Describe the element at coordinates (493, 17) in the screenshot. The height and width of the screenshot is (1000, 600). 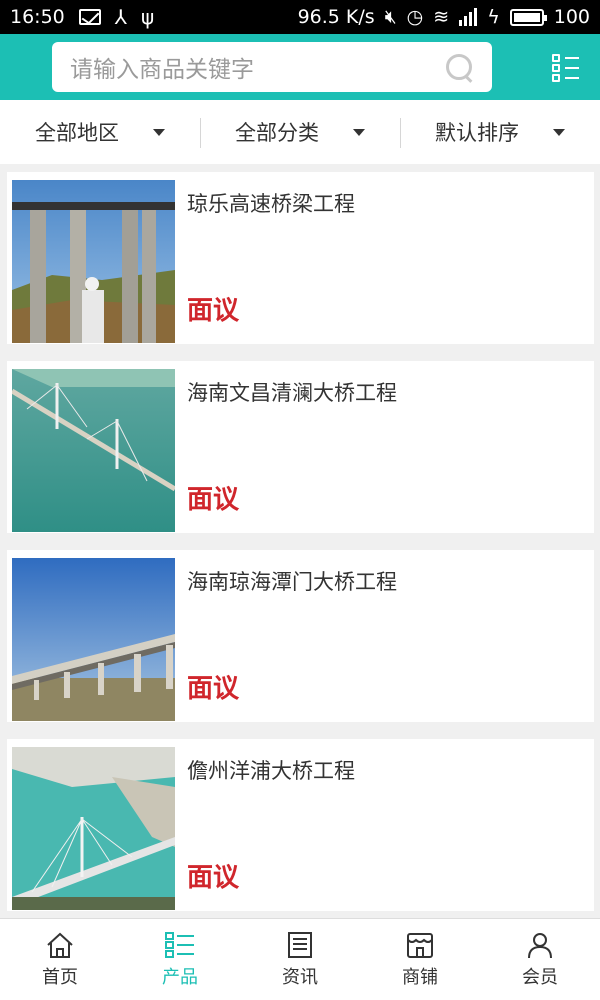
I see `charging-icon: ϟ` at that location.